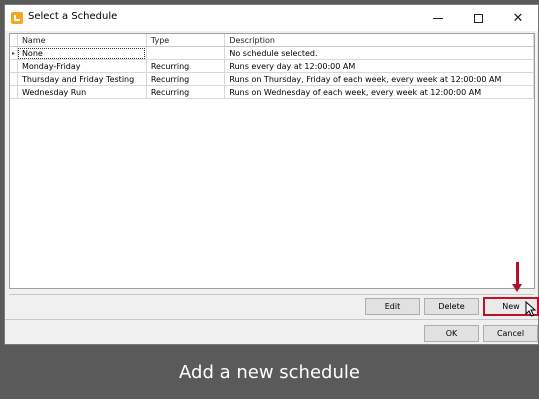  What do you see at coordinates (17, 18) in the screenshot?
I see `app-icon` at bounding box center [17, 18].